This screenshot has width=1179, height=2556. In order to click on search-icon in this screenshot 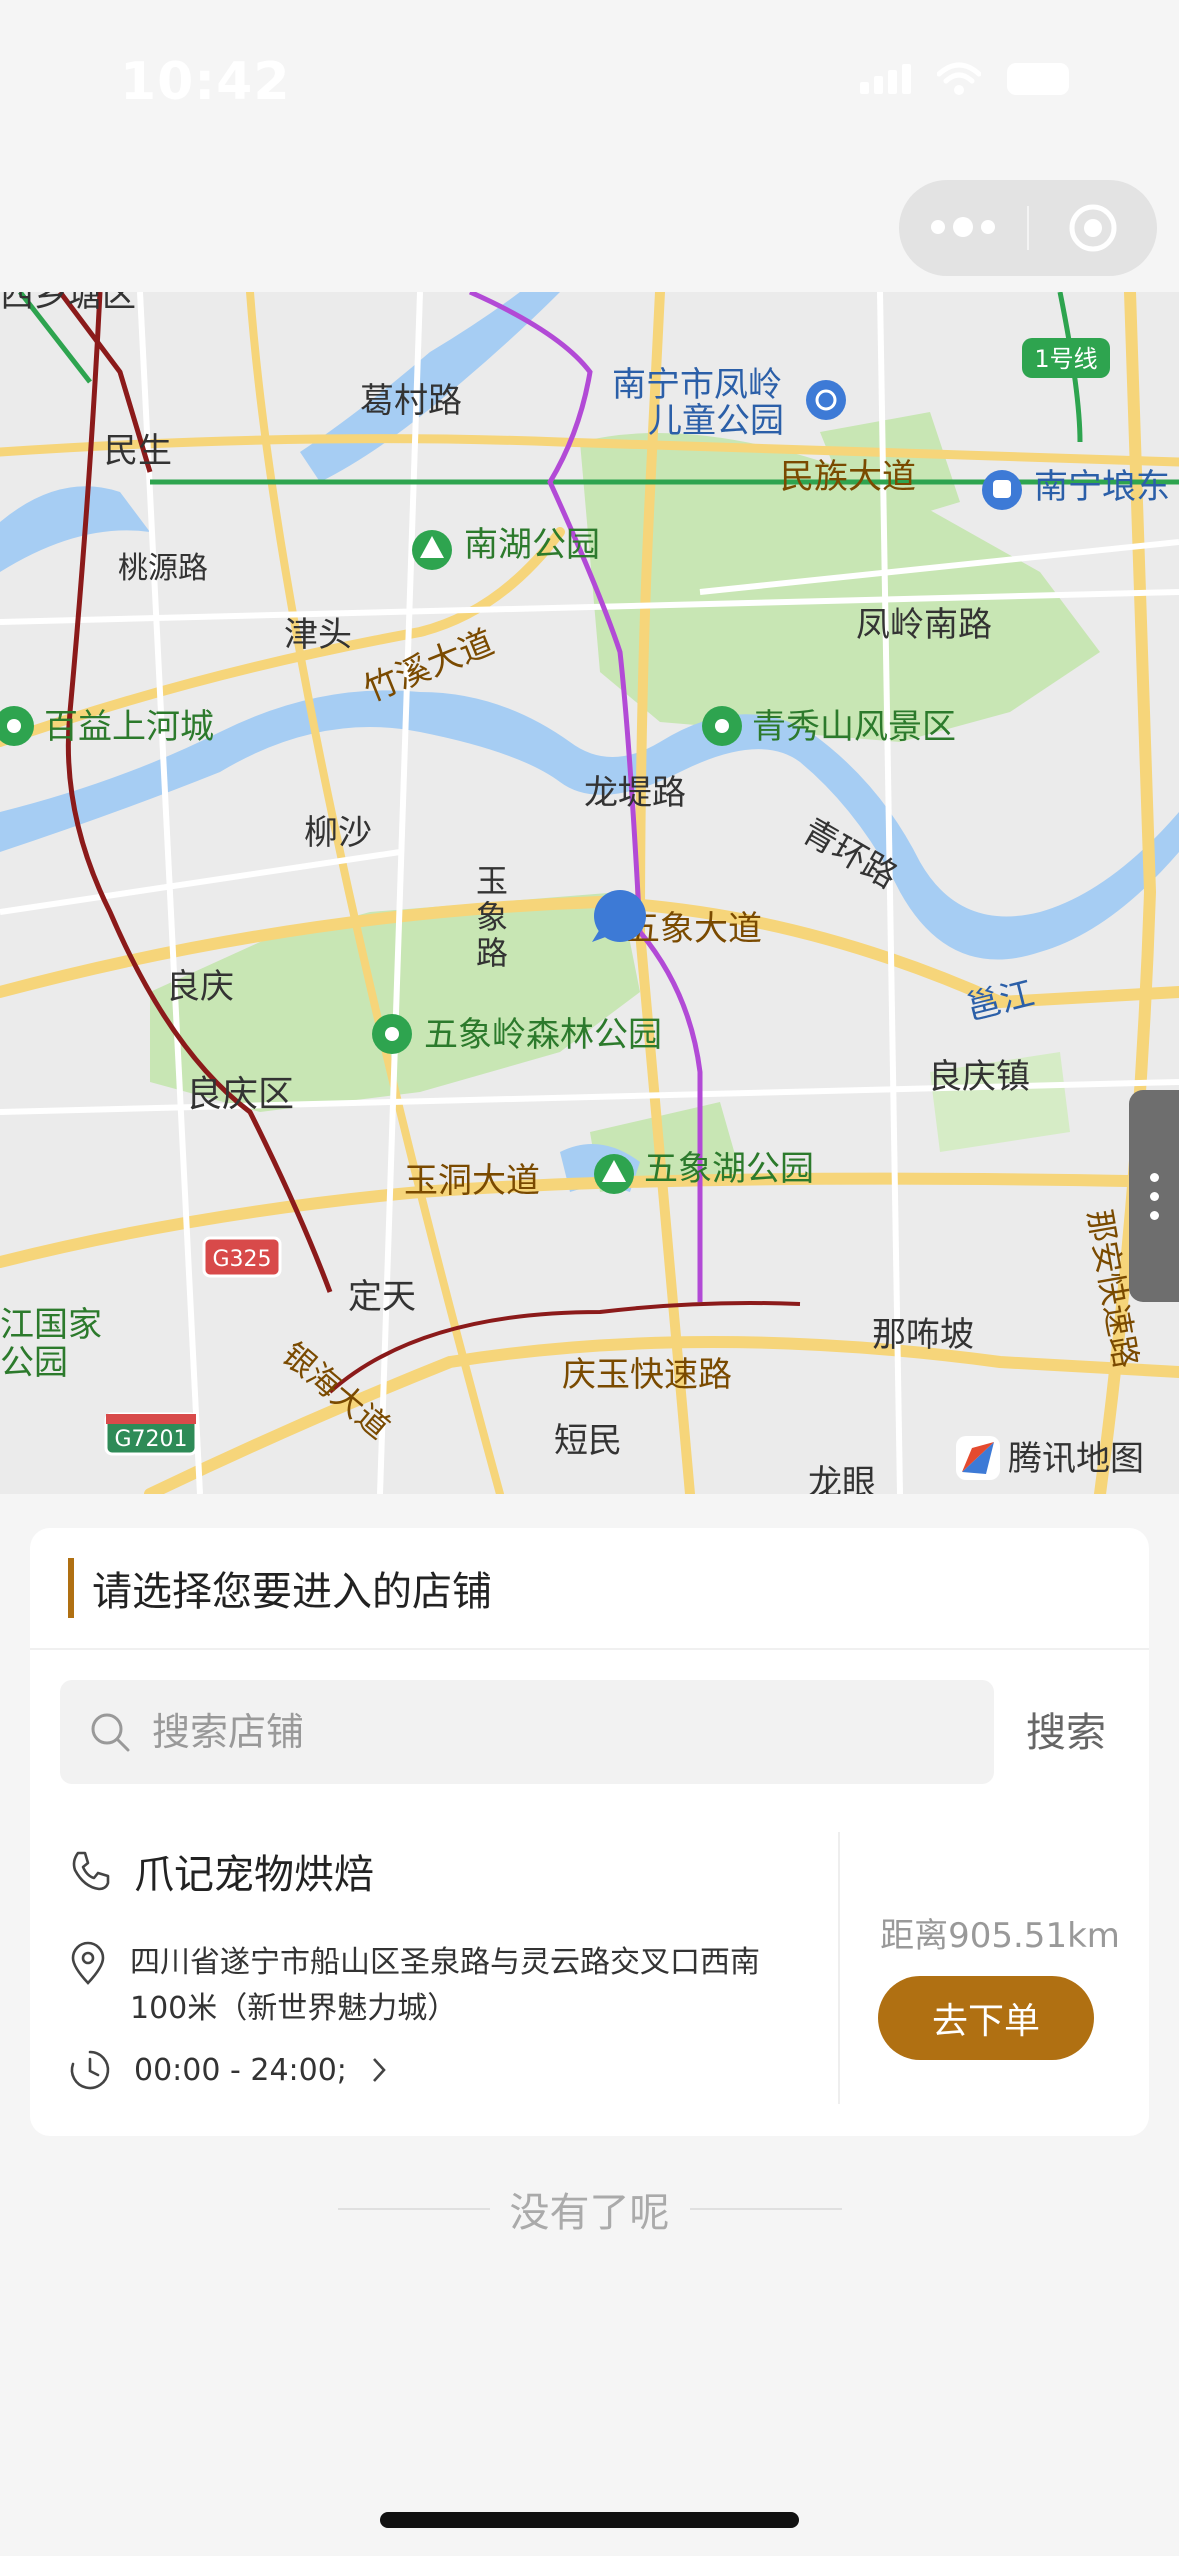, I will do `click(110, 1732)`.